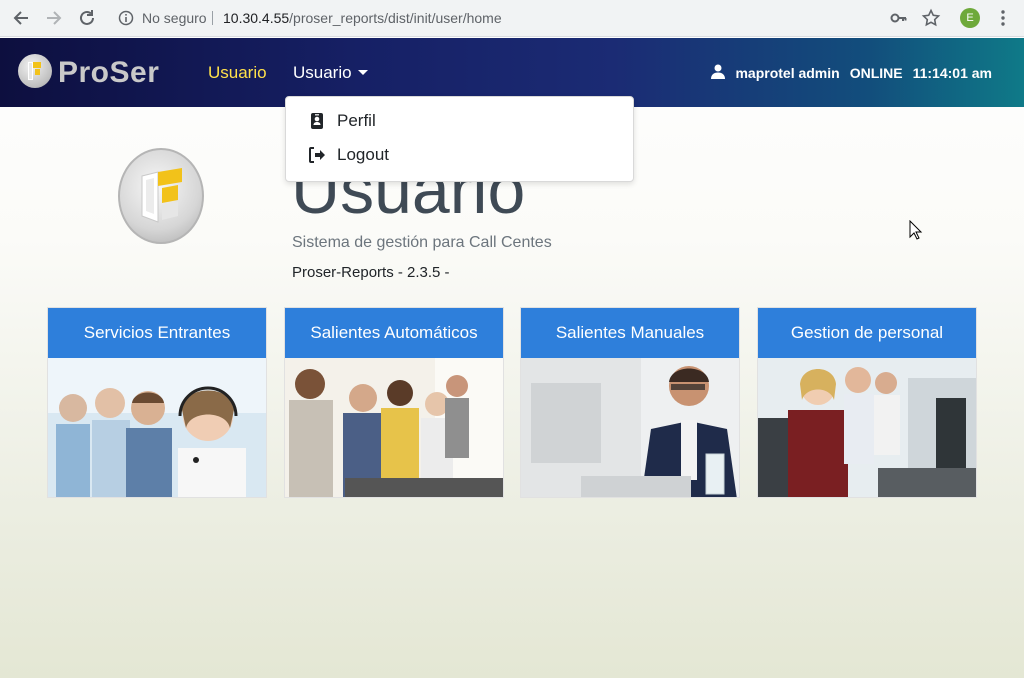  What do you see at coordinates (21, 18) in the screenshot?
I see `back-arrow-icon` at bounding box center [21, 18].